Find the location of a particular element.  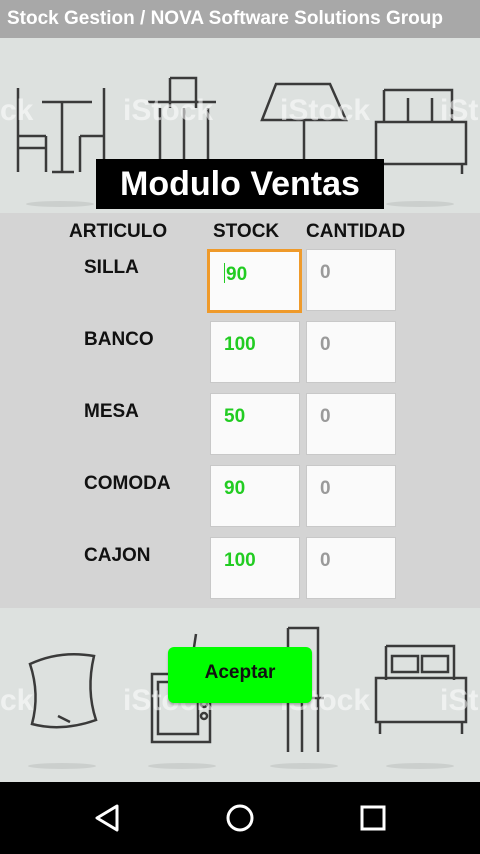

row-label-cajon: CAJON is located at coordinates (117, 555).